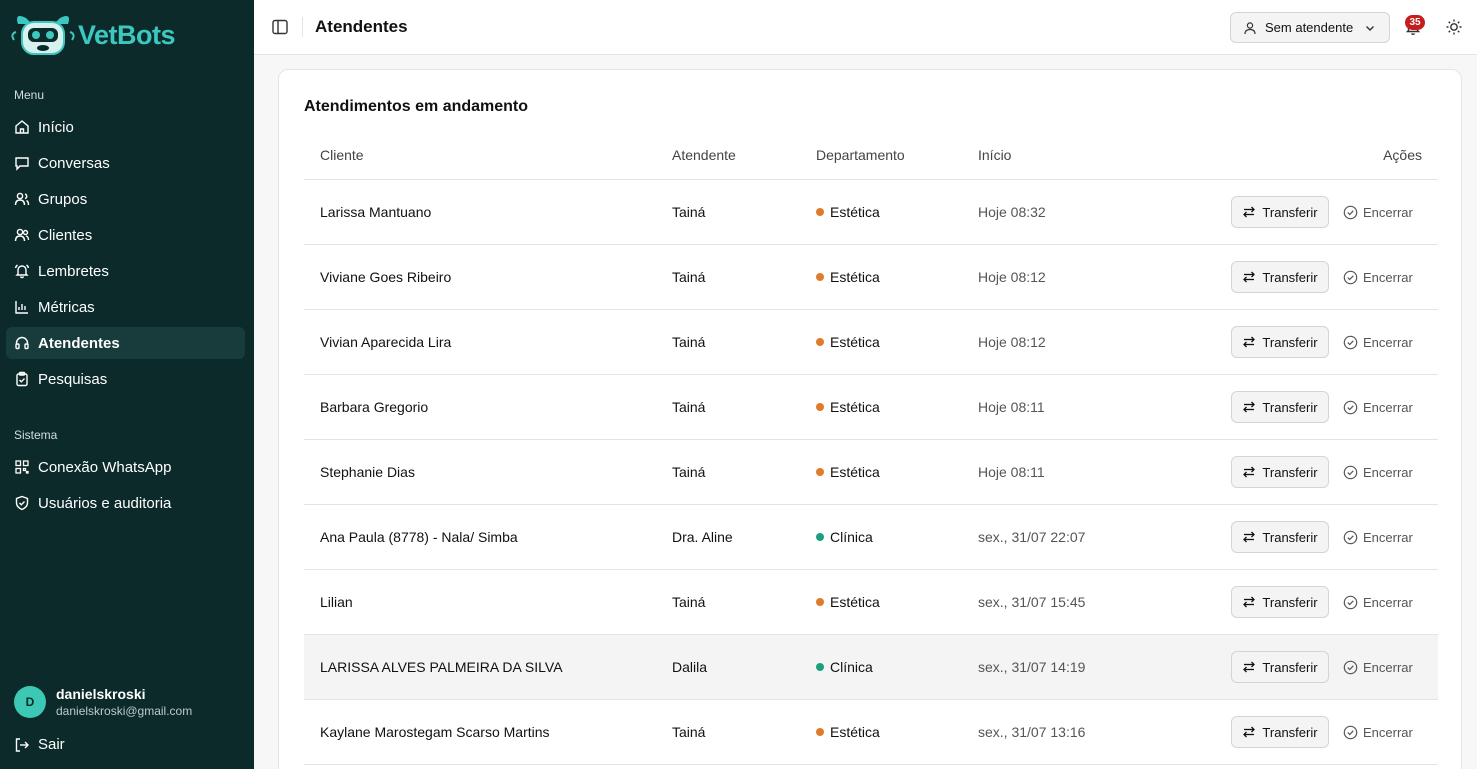 This screenshot has width=1477, height=769. I want to click on clipboard-check-icon, so click(22, 379).